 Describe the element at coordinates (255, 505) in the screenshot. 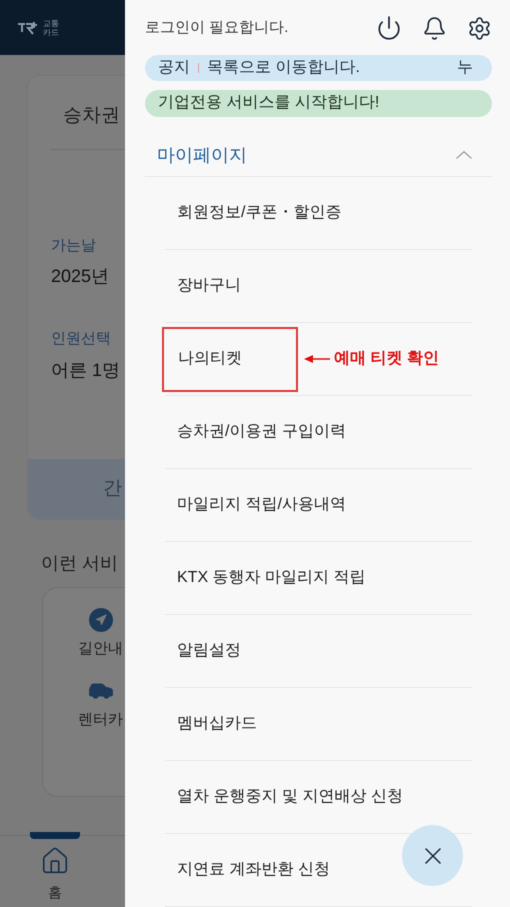

I see `menu-item: 마일리지 적립/사용내역` at that location.